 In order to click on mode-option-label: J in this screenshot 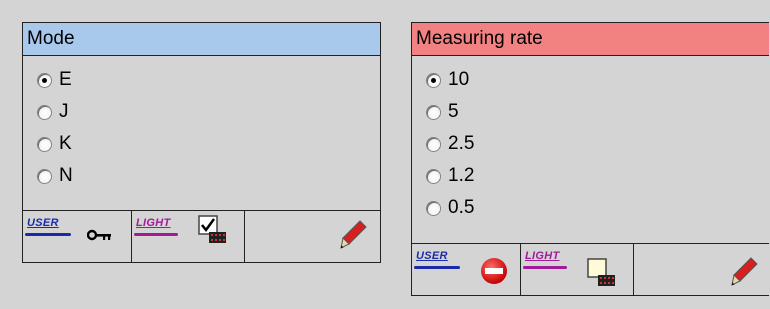, I will do `click(64, 111)`.